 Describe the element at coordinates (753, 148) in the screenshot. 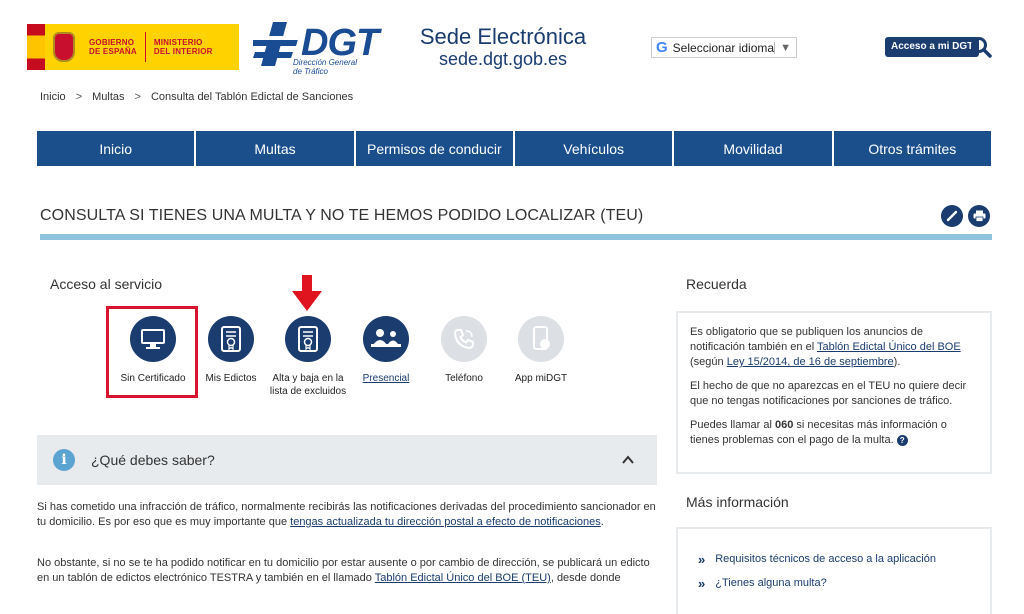

I see `nav-item-movilidad: Movilidad` at that location.